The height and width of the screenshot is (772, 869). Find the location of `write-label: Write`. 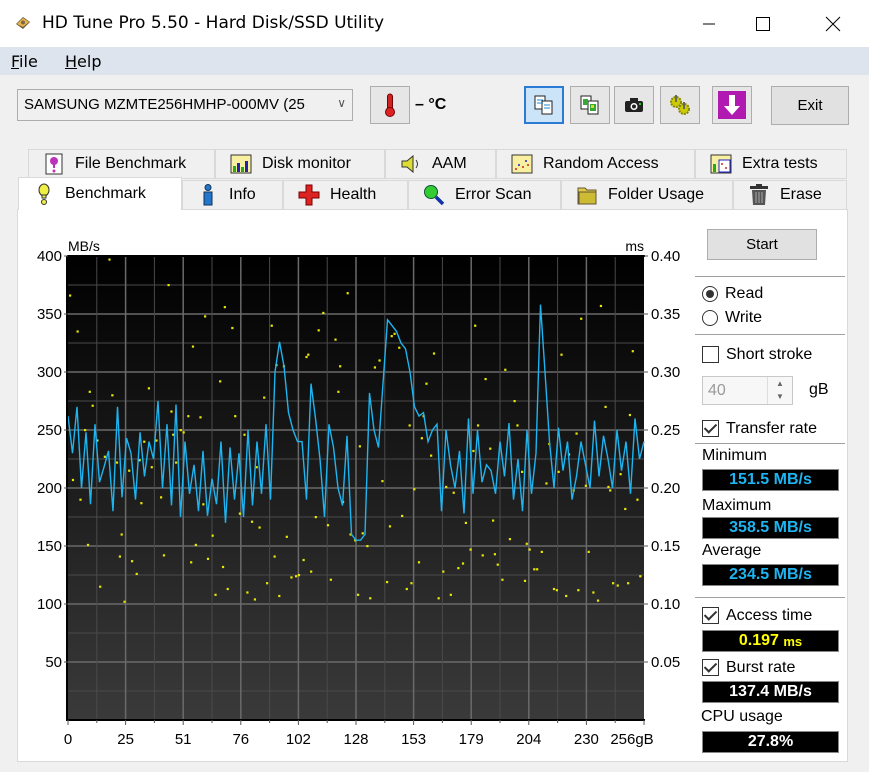

write-label: Write is located at coordinates (744, 317).